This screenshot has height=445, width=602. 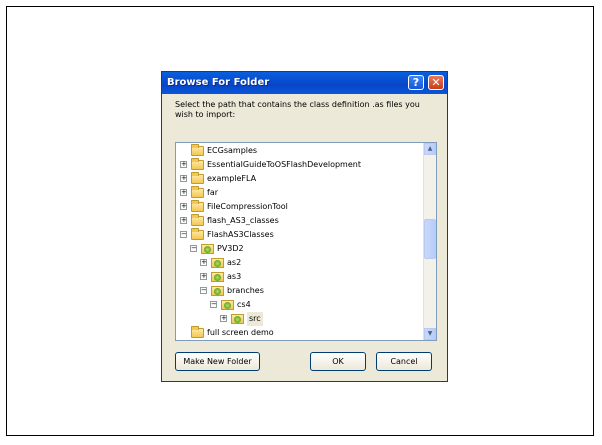 I want to click on scroll-up-button: ▲, so click(x=430, y=149).